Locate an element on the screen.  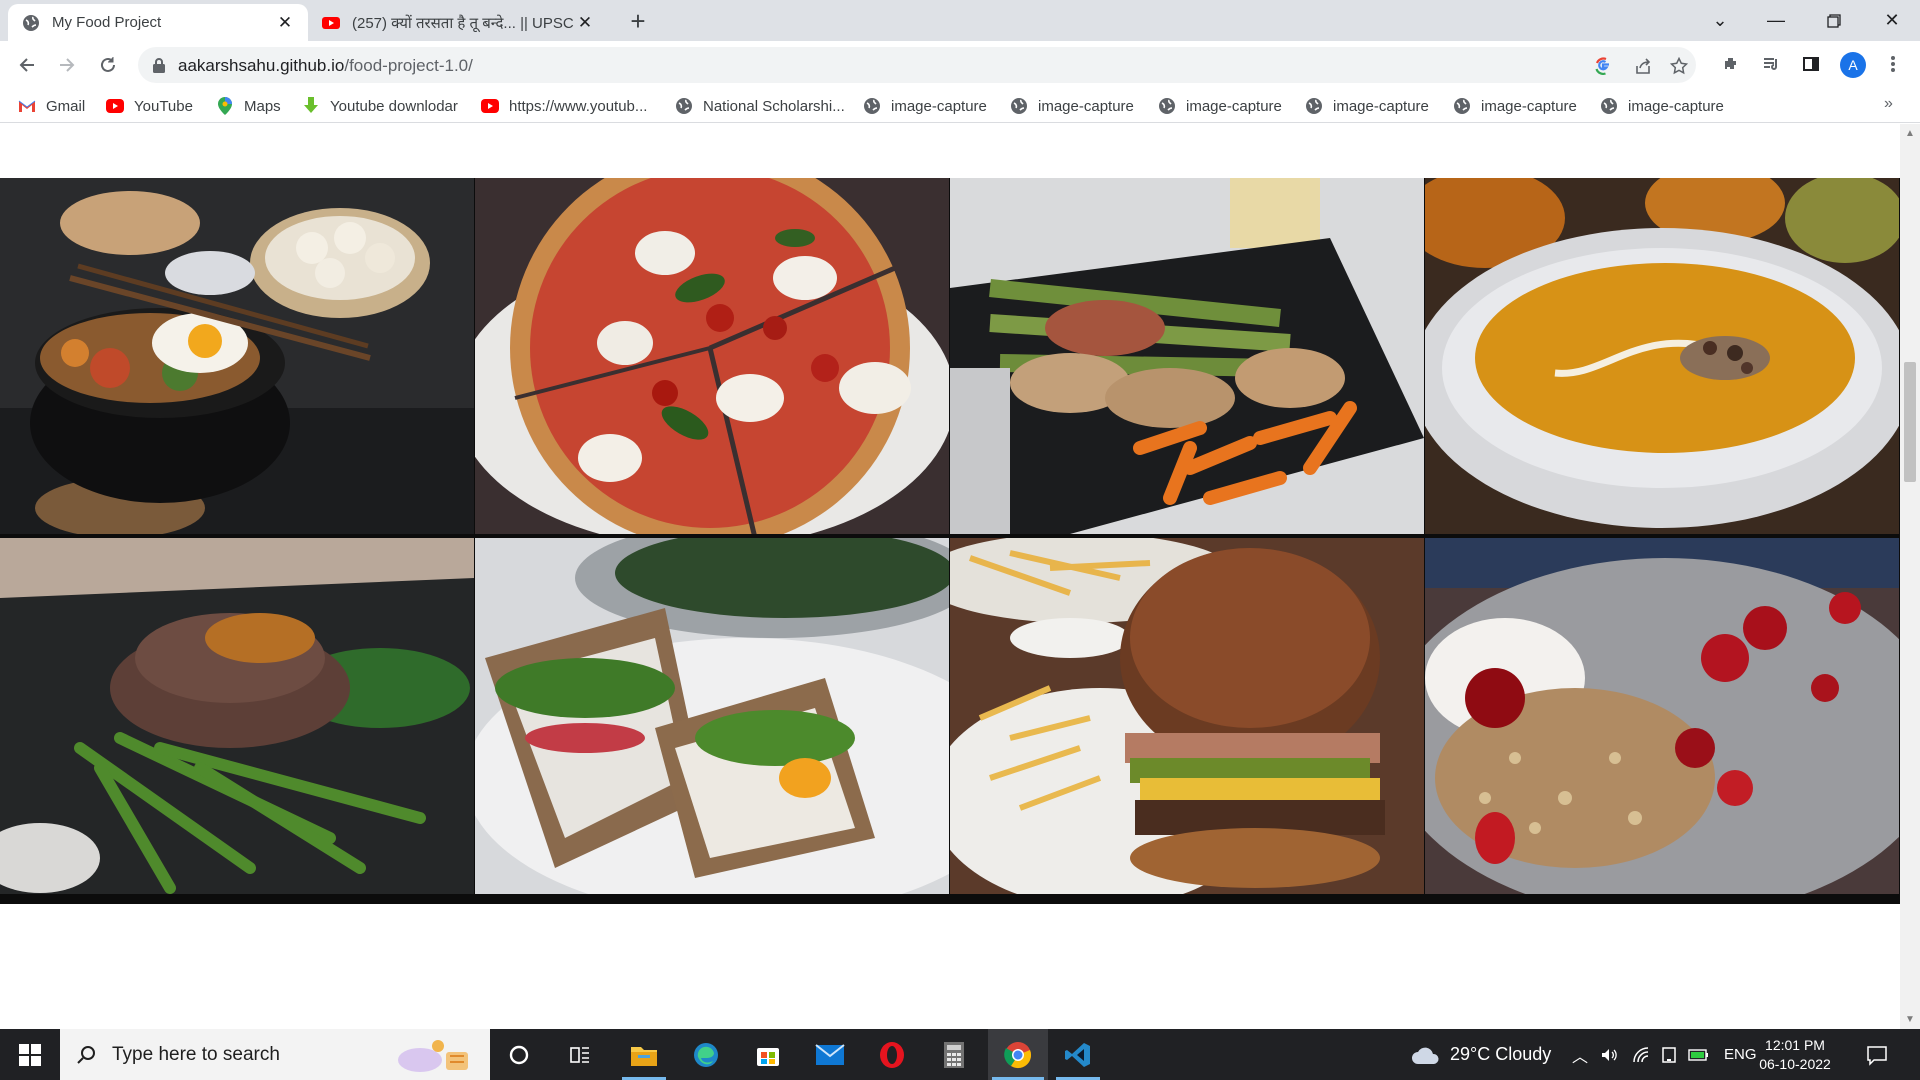
edge-icon is located at coordinates (706, 1054).